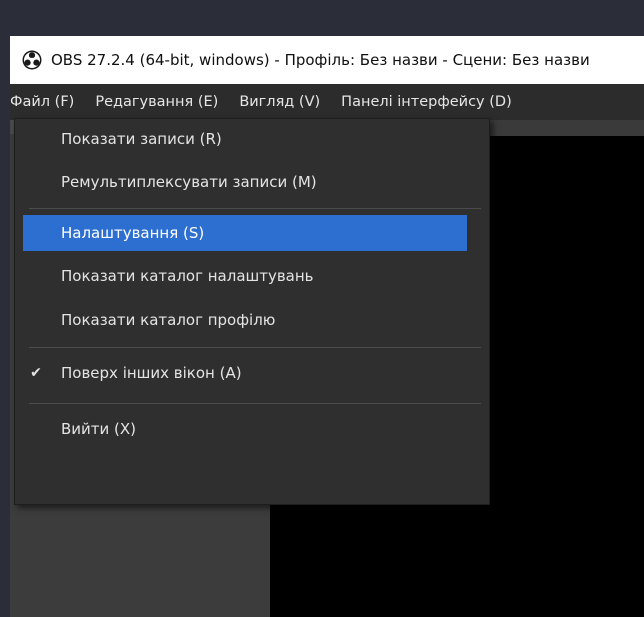 This screenshot has height=617, width=644. I want to click on menu-item-show-profile-folder: Показати каталог профілю, so click(245, 320).